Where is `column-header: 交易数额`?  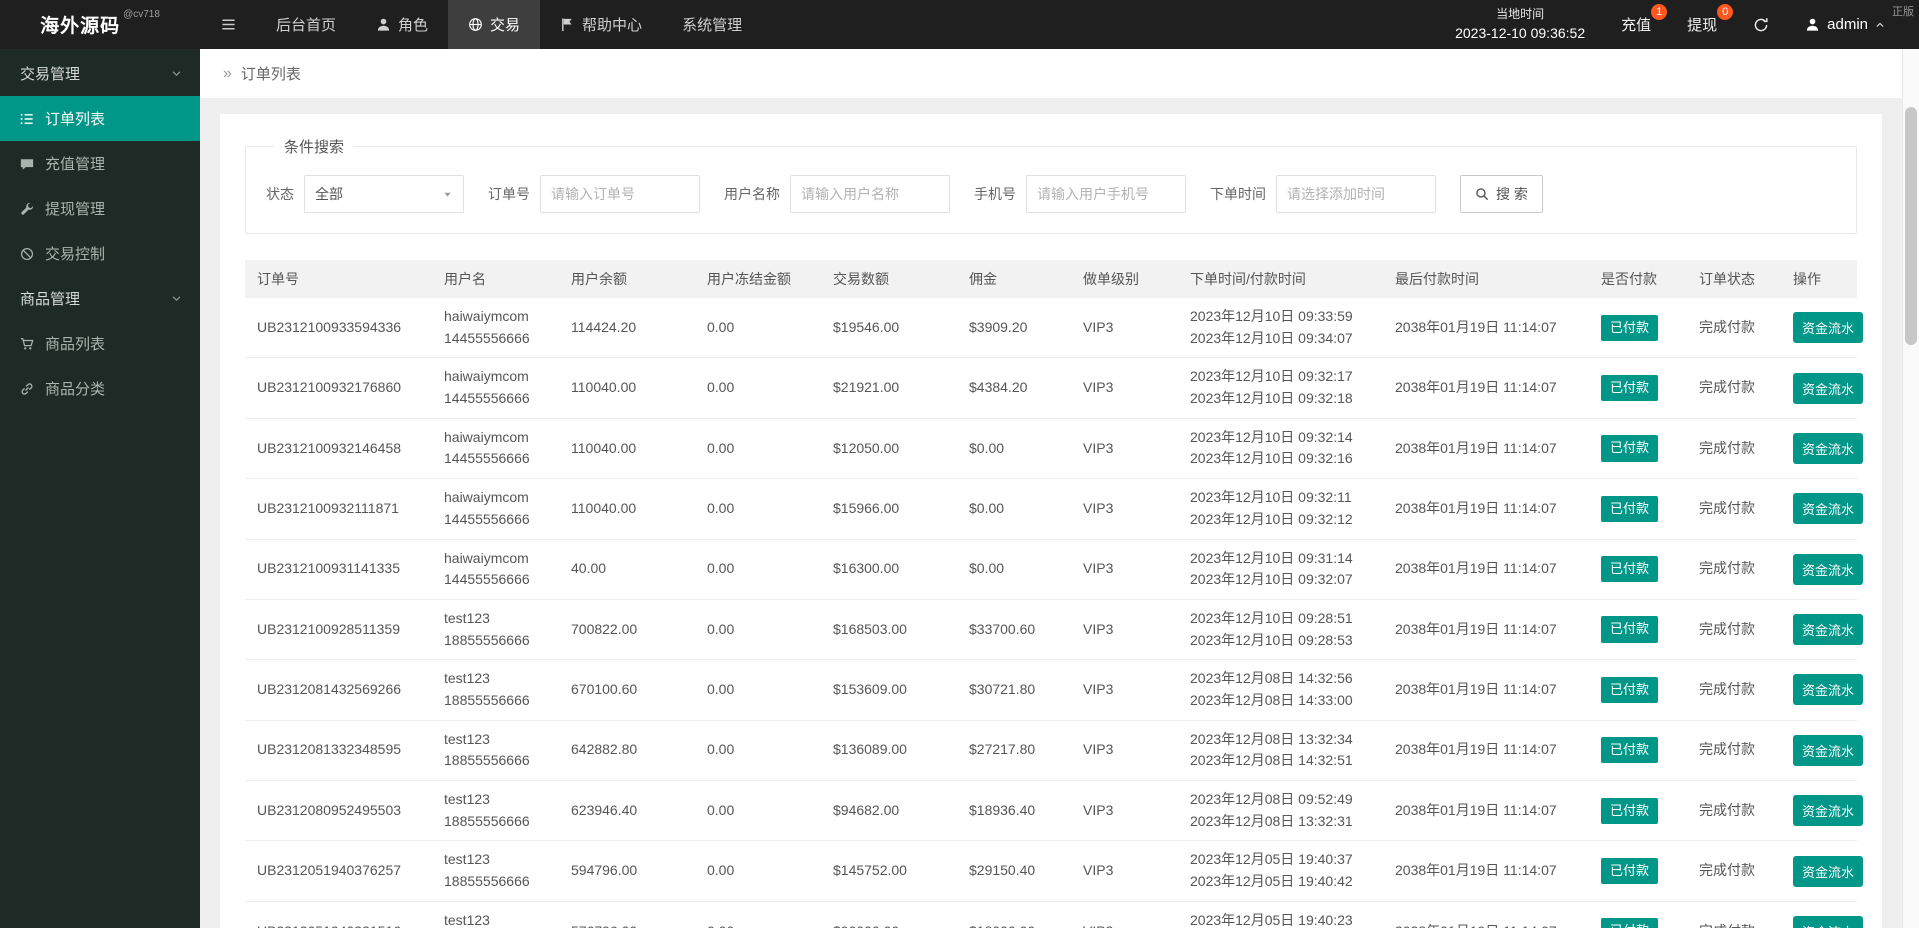 column-header: 交易数额 is located at coordinates (889, 279).